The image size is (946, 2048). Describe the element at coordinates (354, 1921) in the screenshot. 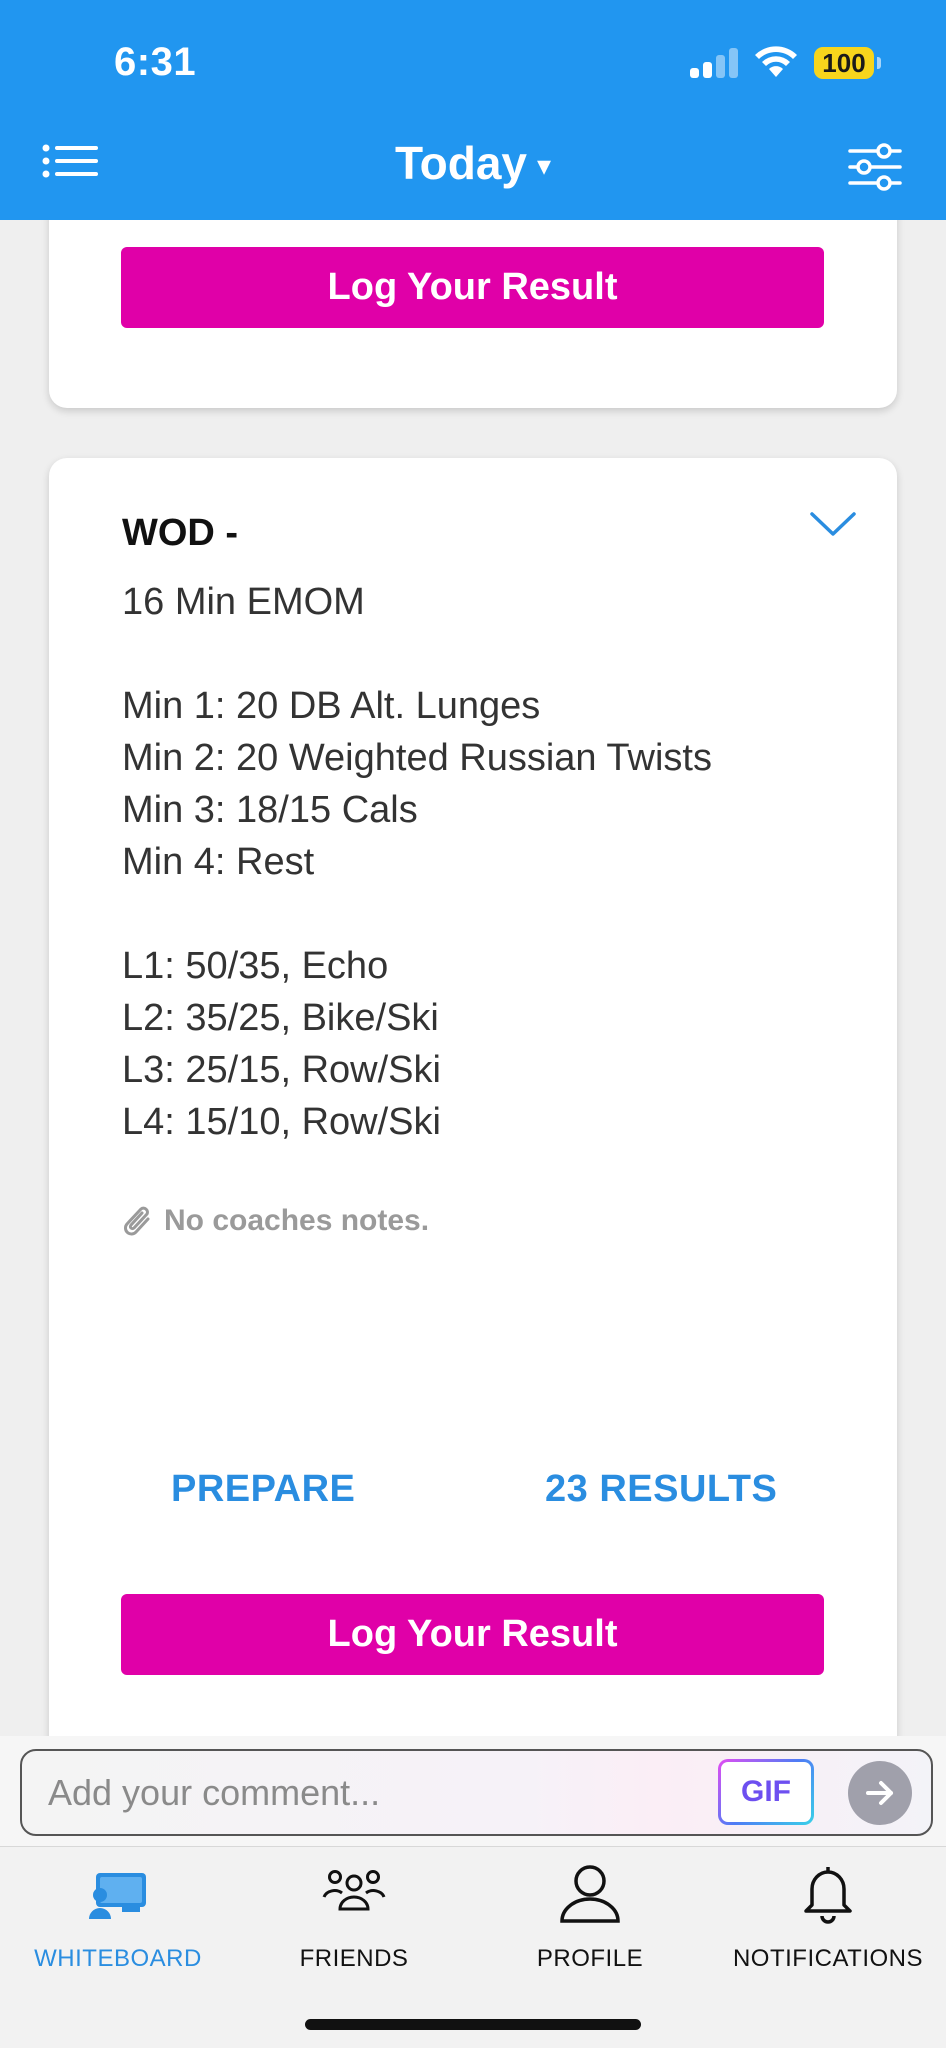

I see `nav-friends: FRIENDS` at that location.